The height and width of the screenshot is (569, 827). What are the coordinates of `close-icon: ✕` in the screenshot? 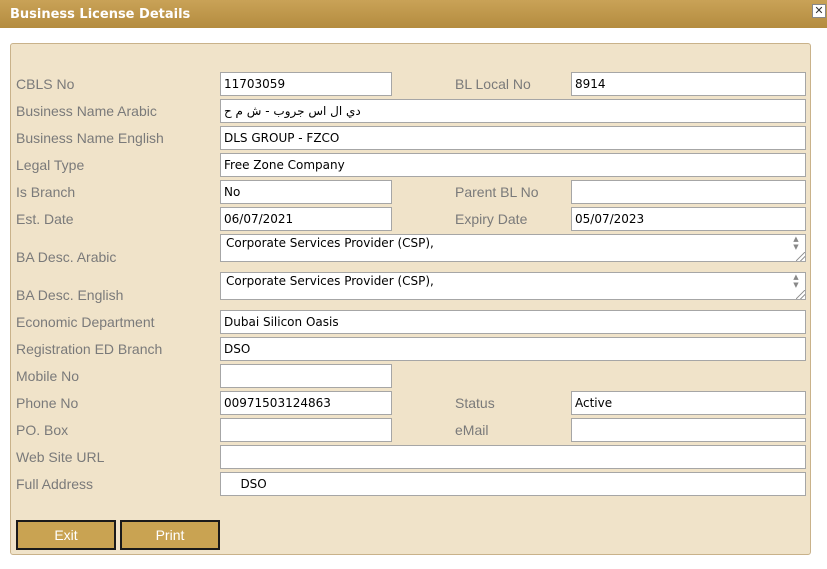 It's located at (819, 11).